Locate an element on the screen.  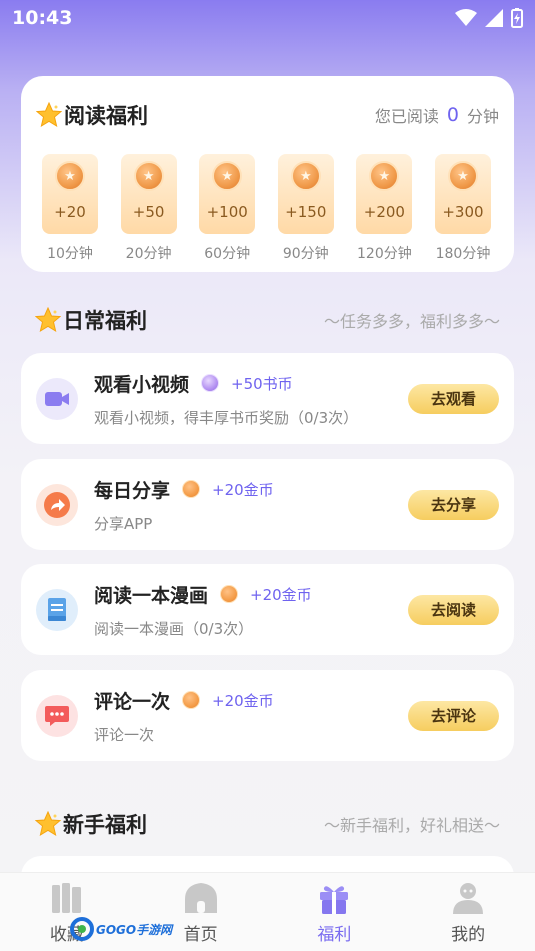
task-text: 评论一次 +20金币 评论一次 is located at coordinates (251, 716).